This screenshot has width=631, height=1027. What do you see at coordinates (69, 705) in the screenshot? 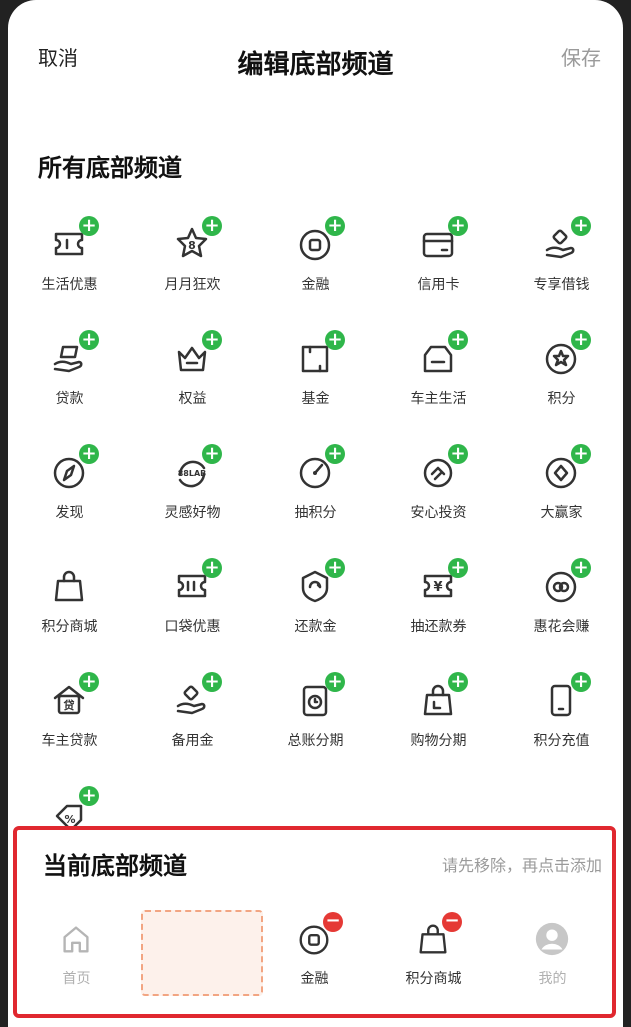
I see `svg-text: 贷` at bounding box center [69, 705].